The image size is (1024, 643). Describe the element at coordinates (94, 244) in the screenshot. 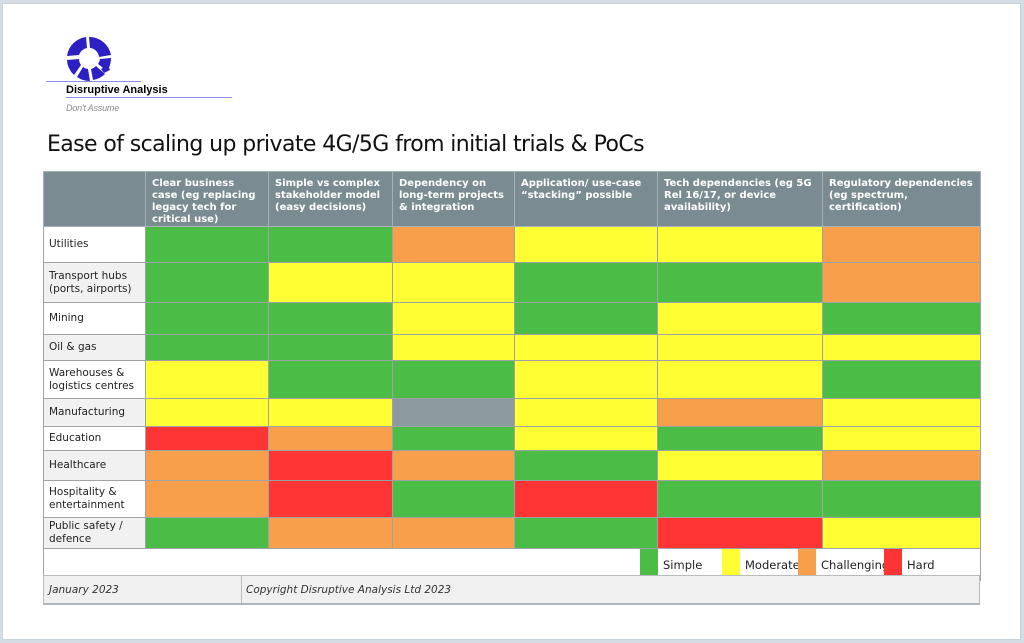

I see `row-label: Utilities` at that location.